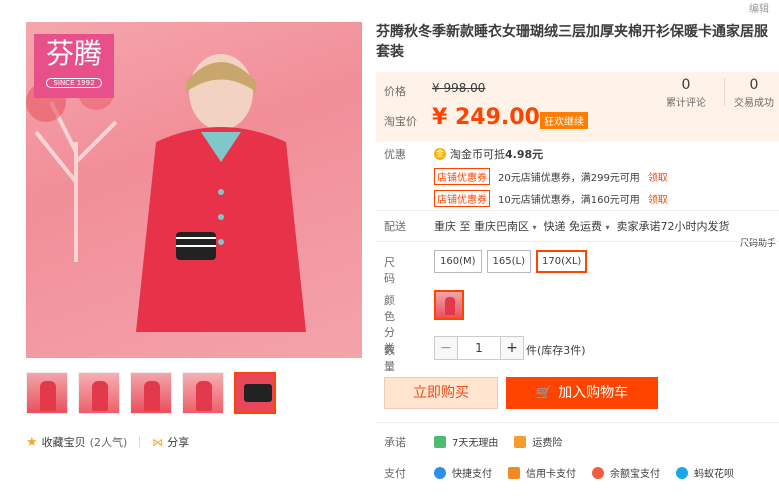 The width and height of the screenshot is (779, 497). I want to click on ship-promise: 卖家承诺72小时内发货, so click(673, 226).